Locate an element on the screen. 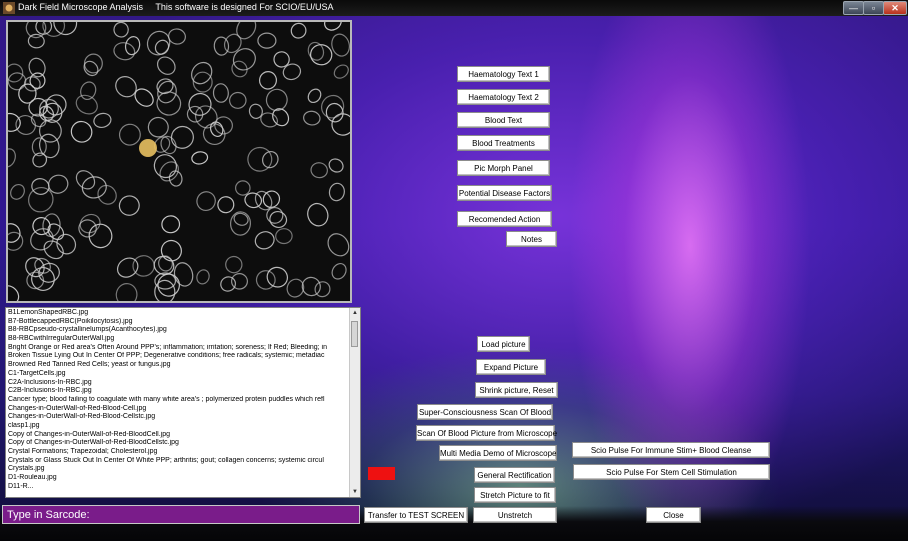  list-item: B7-BottlecappedRBC(Poikilocytosis).jpg is located at coordinates (178, 322).